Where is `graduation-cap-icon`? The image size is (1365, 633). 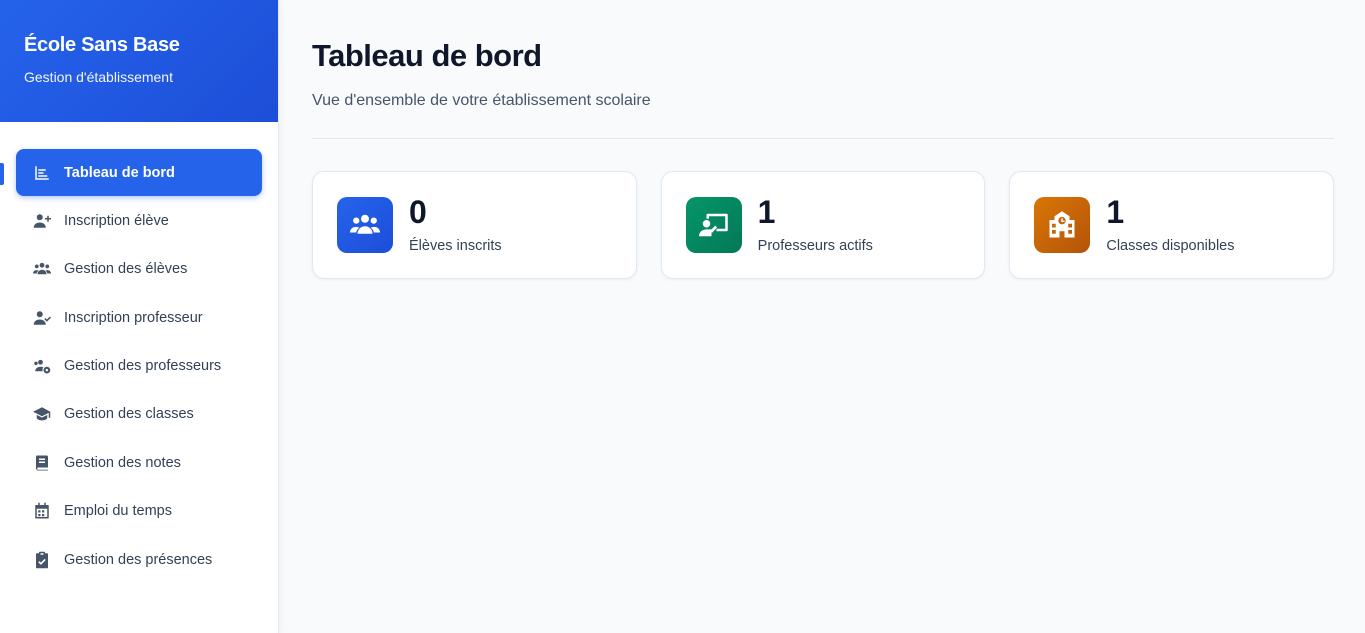
graduation-cap-icon is located at coordinates (42, 414).